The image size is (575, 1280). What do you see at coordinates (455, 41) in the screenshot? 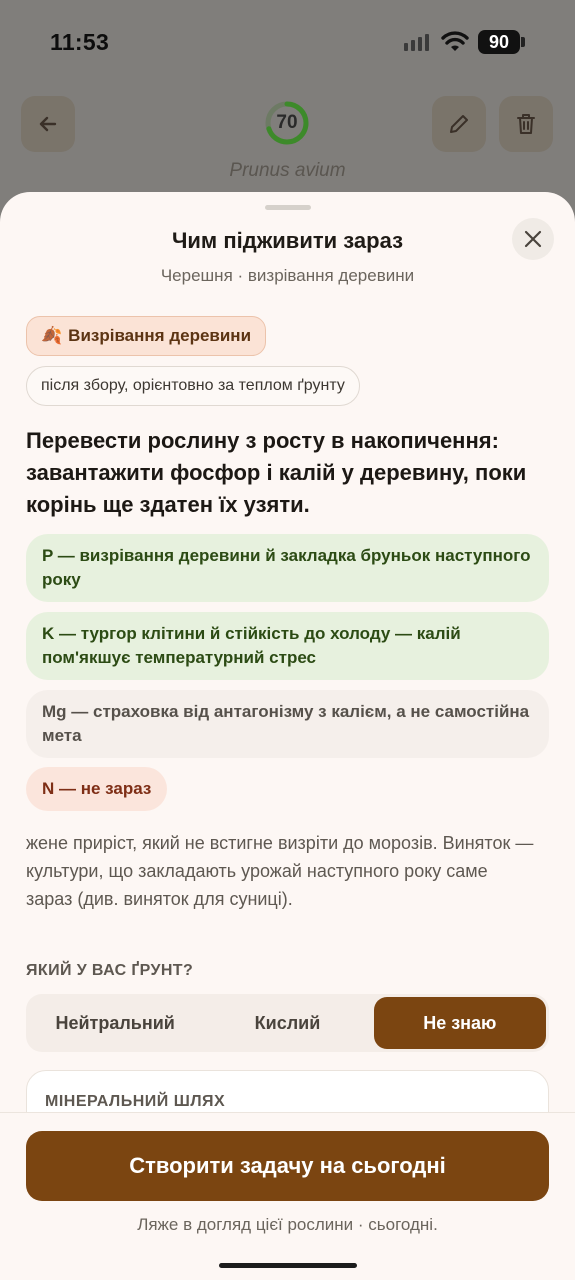
I see `wifi-icon` at bounding box center [455, 41].